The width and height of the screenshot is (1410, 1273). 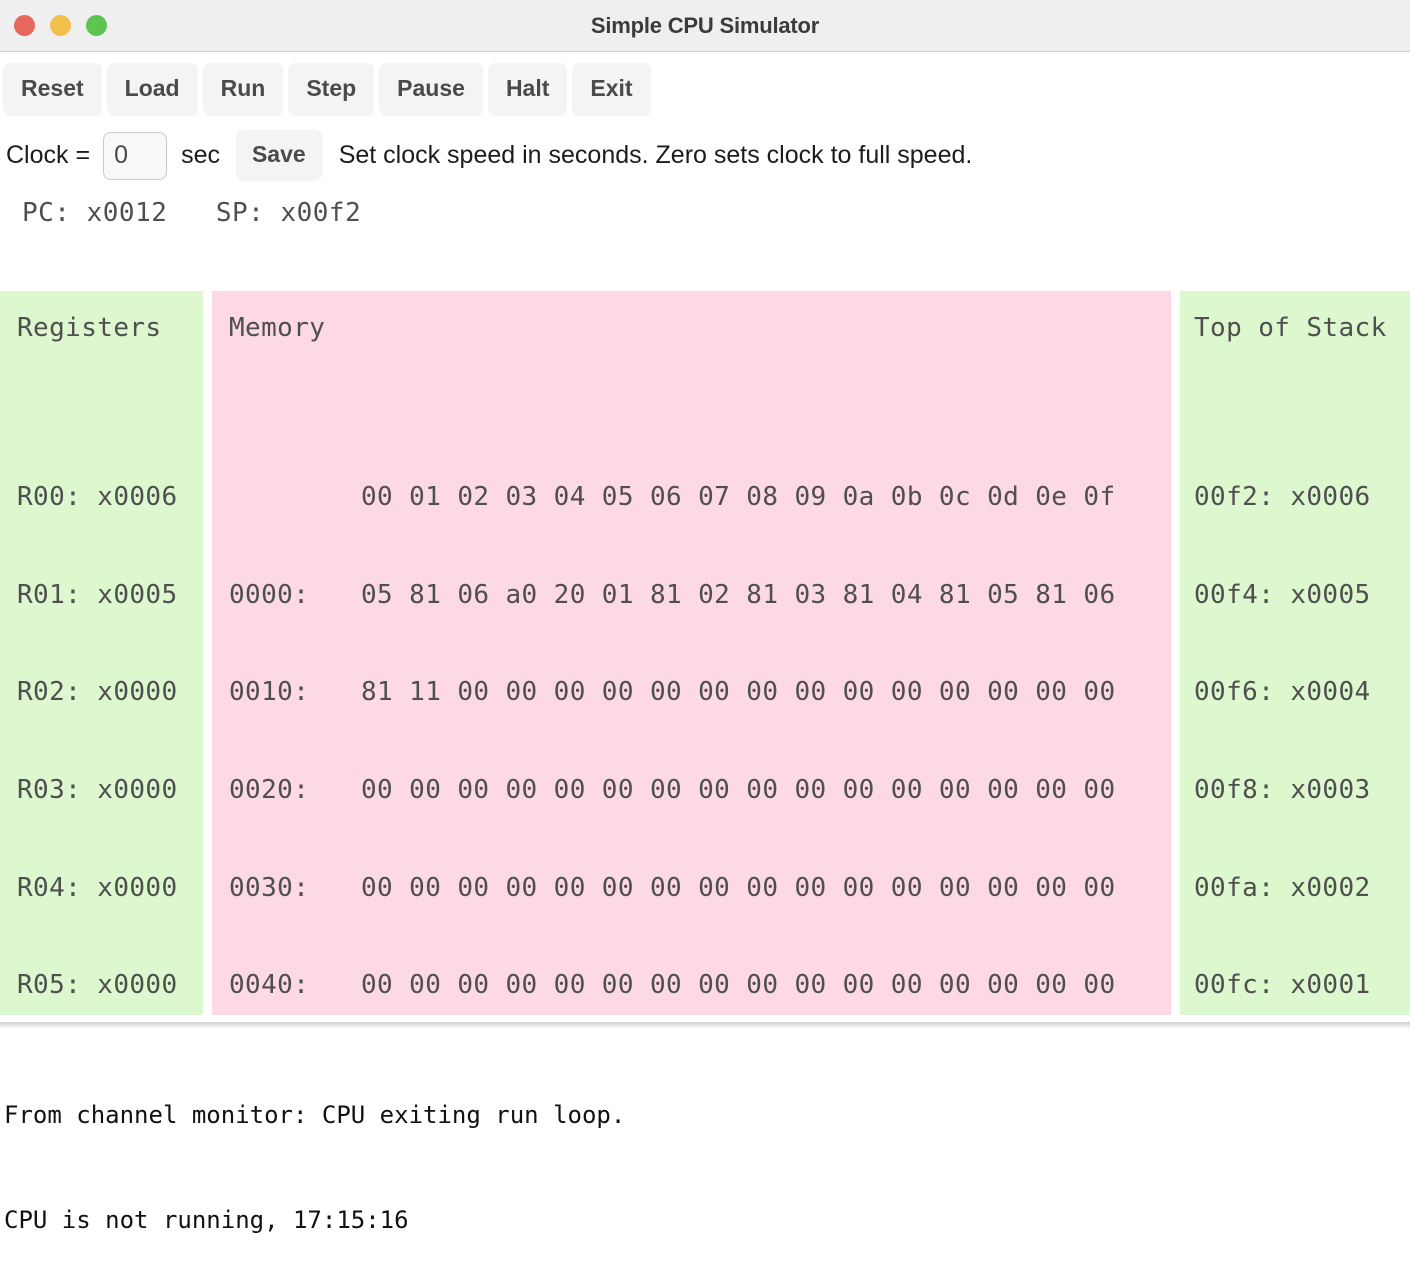 I want to click on memory-row-address: 0010:, so click(x=269, y=692).